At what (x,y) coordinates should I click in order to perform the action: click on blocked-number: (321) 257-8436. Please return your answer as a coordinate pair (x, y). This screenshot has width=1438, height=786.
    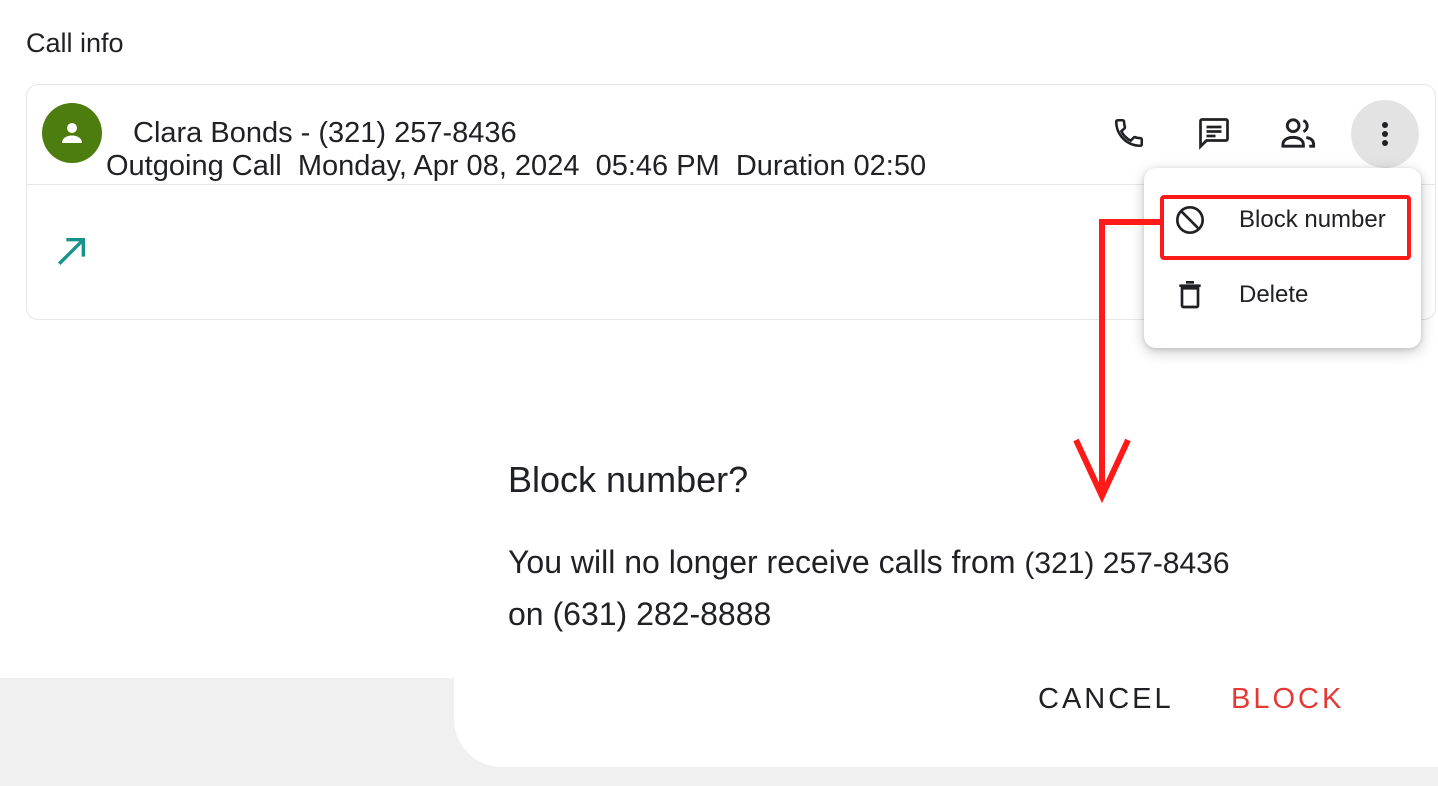
    Looking at the image, I should click on (1127, 563).